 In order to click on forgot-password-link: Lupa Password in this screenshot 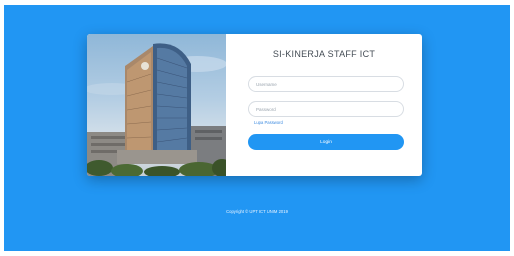, I will do `click(268, 122)`.